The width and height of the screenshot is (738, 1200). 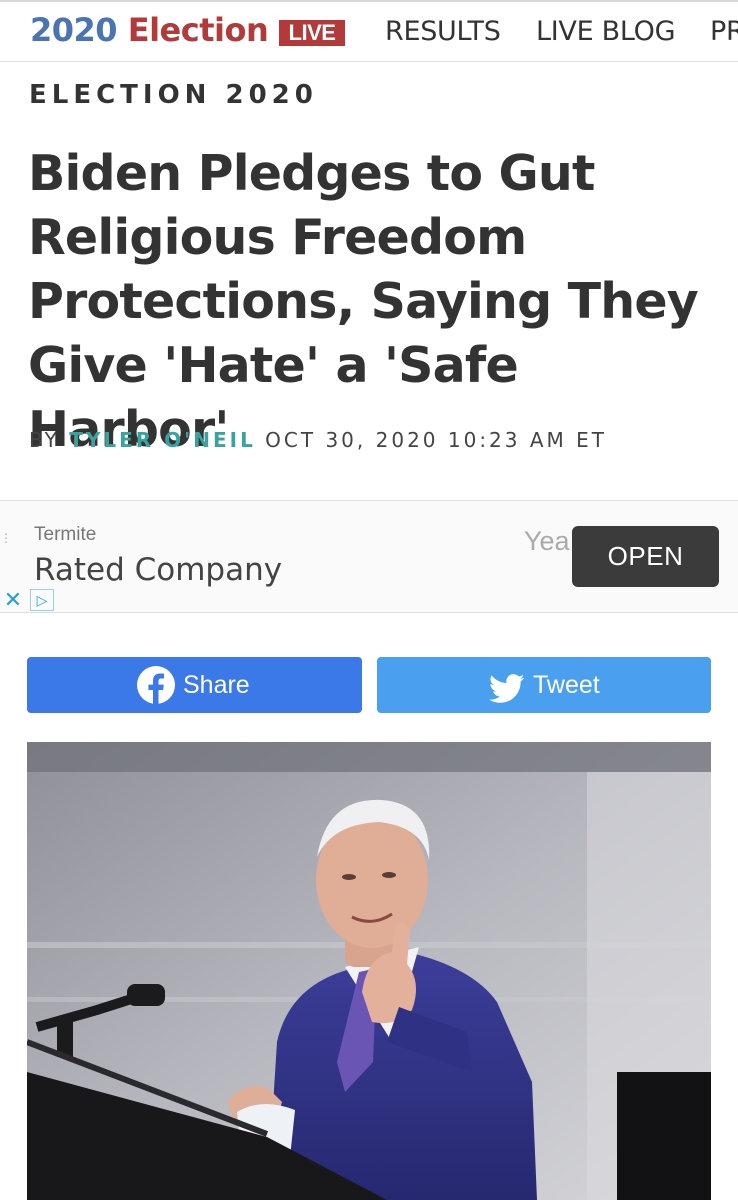 What do you see at coordinates (173, 95) in the screenshot?
I see `section-label: ELECTION 2020` at bounding box center [173, 95].